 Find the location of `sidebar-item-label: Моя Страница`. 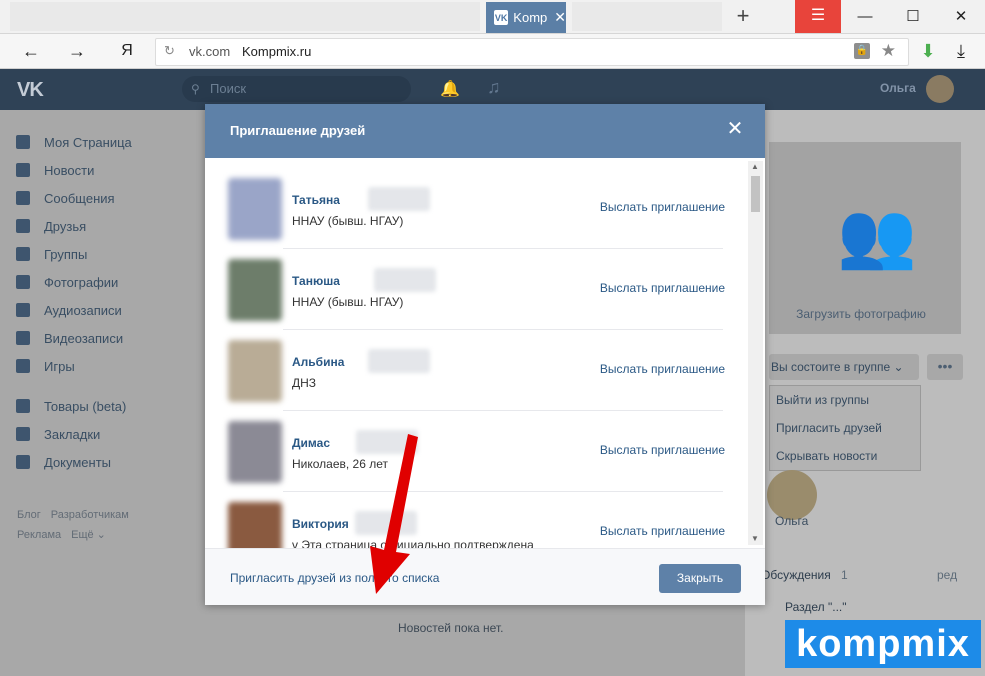

sidebar-item-label: Моя Страница is located at coordinates (88, 142).